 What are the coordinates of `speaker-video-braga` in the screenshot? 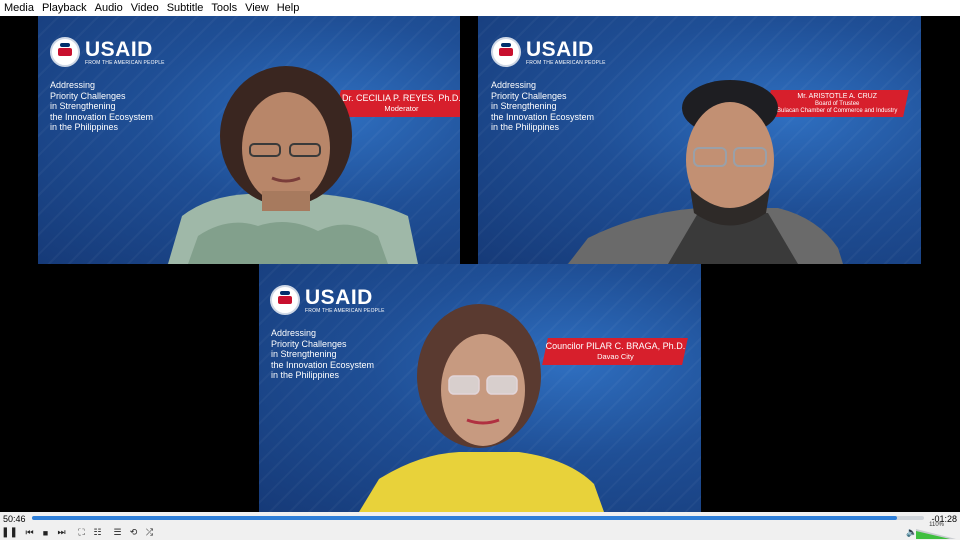 It's located at (481, 408).